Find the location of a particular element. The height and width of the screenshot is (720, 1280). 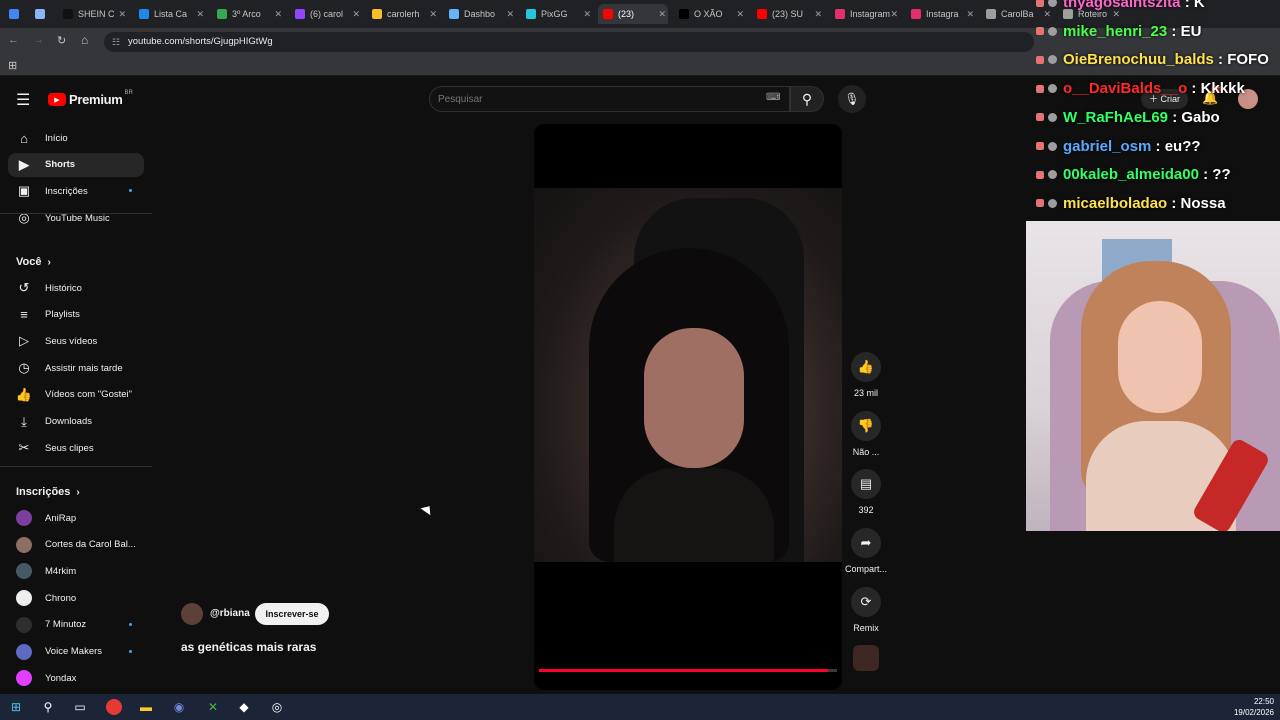

new-content-dot is located at coordinates (130, 651).